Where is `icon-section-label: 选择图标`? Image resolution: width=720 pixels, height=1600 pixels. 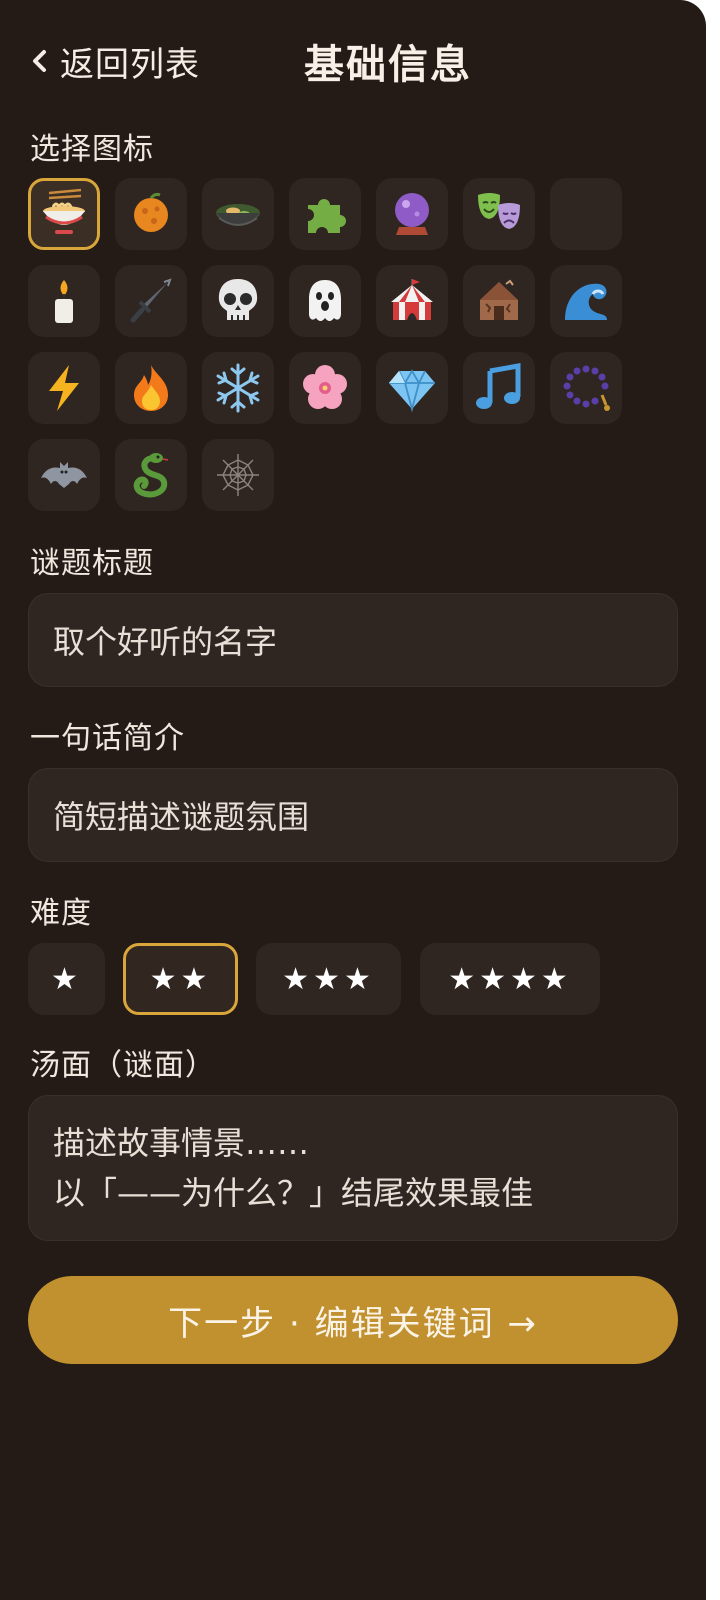 icon-section-label: 选择图标 is located at coordinates (92, 149).